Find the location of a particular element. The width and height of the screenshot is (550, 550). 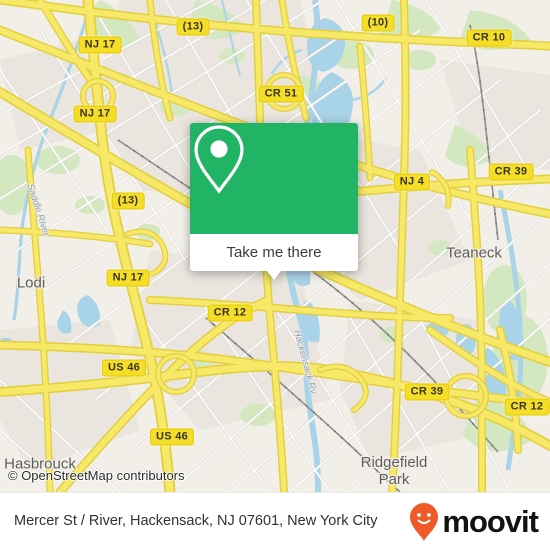

moovit-pin-smiley-icon is located at coordinates (424, 521).